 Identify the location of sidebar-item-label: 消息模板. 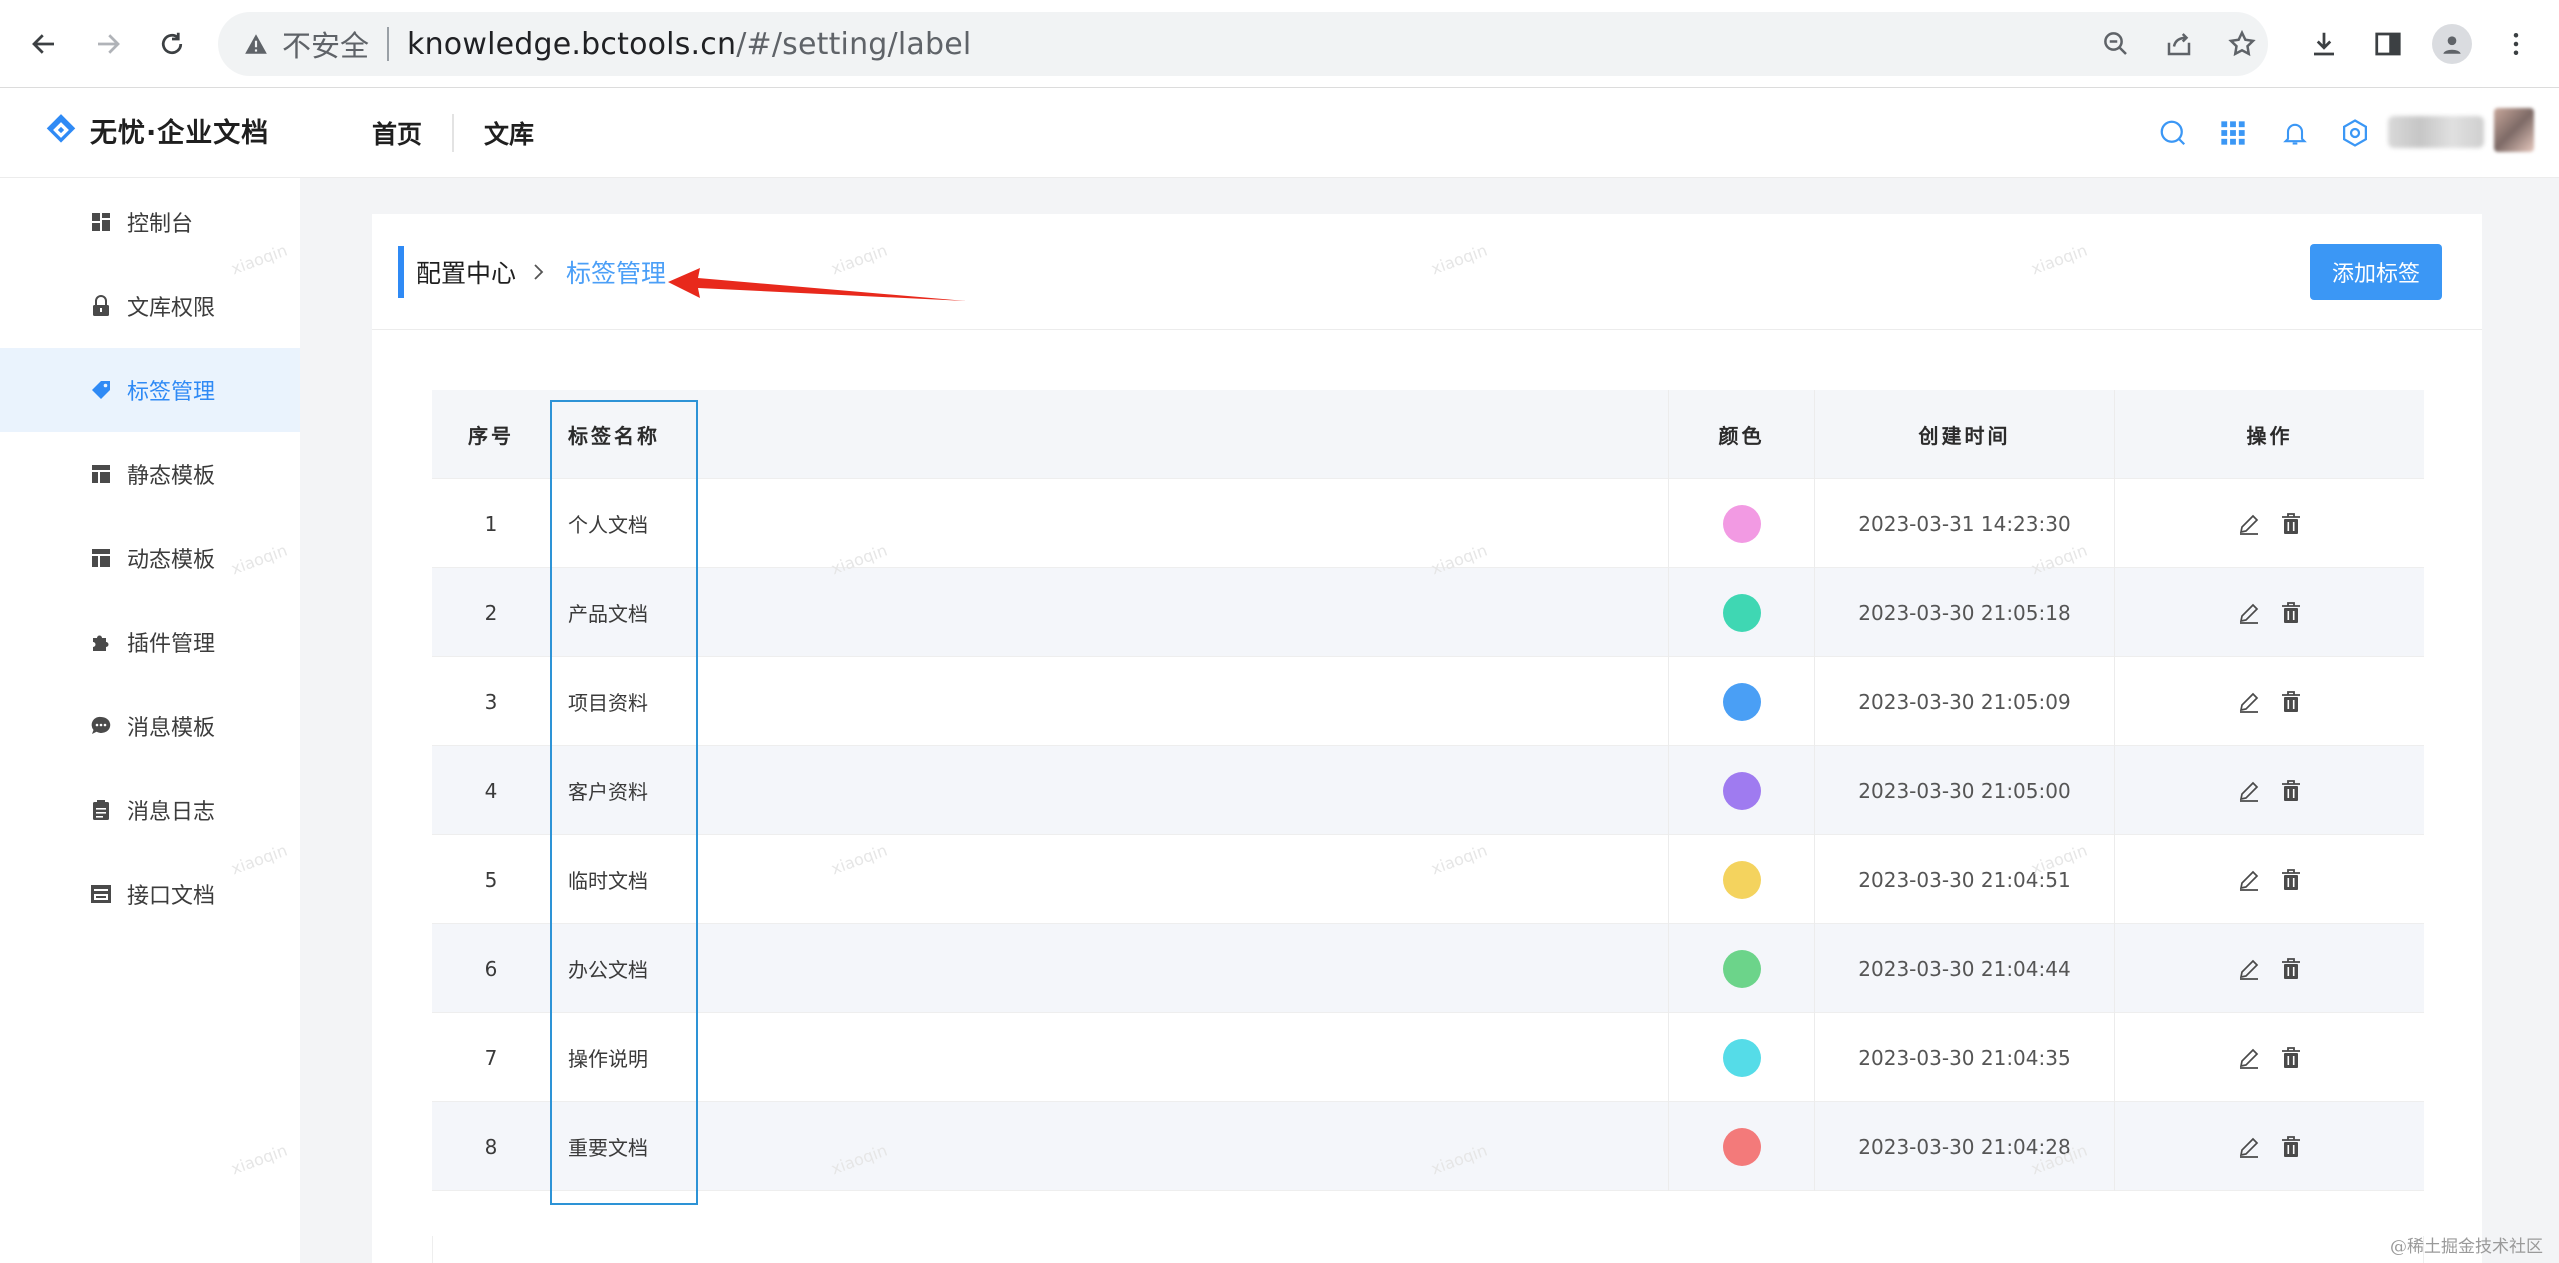
(171, 728).